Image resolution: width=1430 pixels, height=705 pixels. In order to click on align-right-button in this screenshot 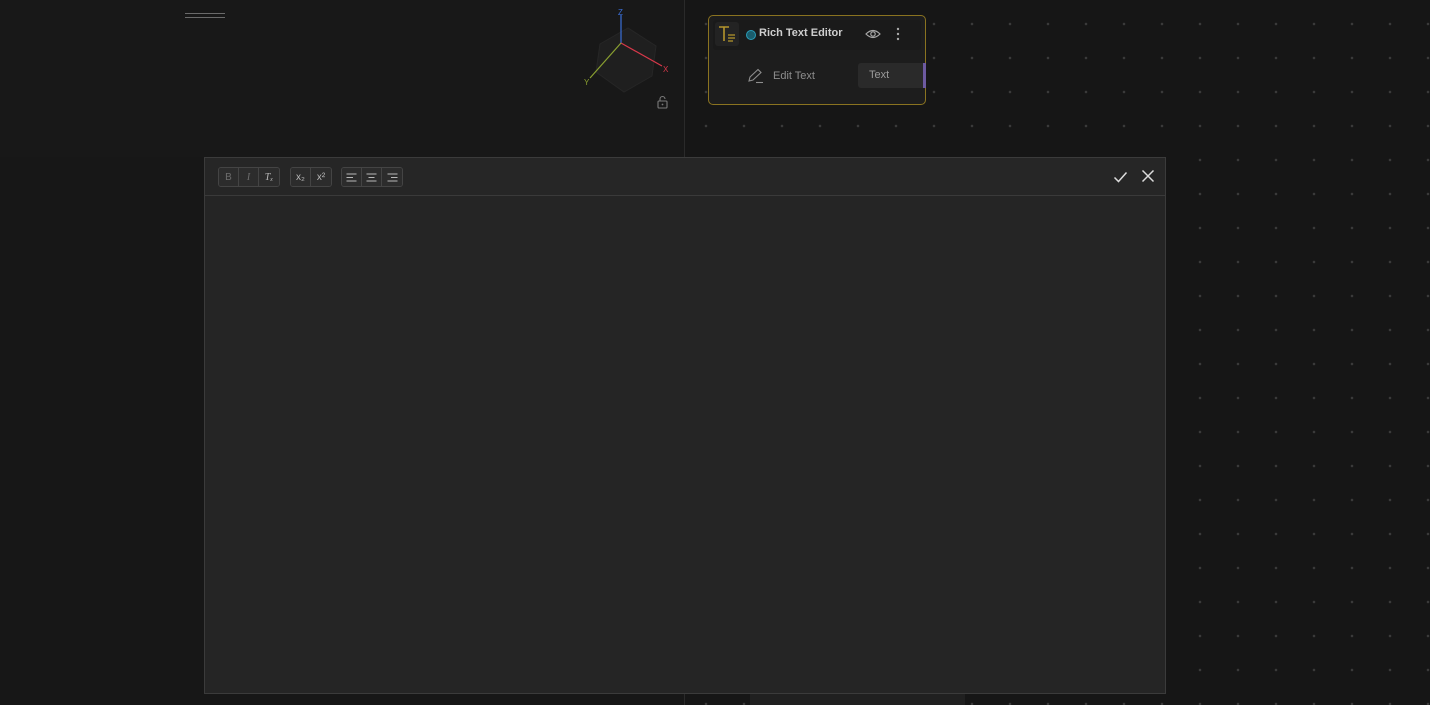, I will do `click(392, 177)`.